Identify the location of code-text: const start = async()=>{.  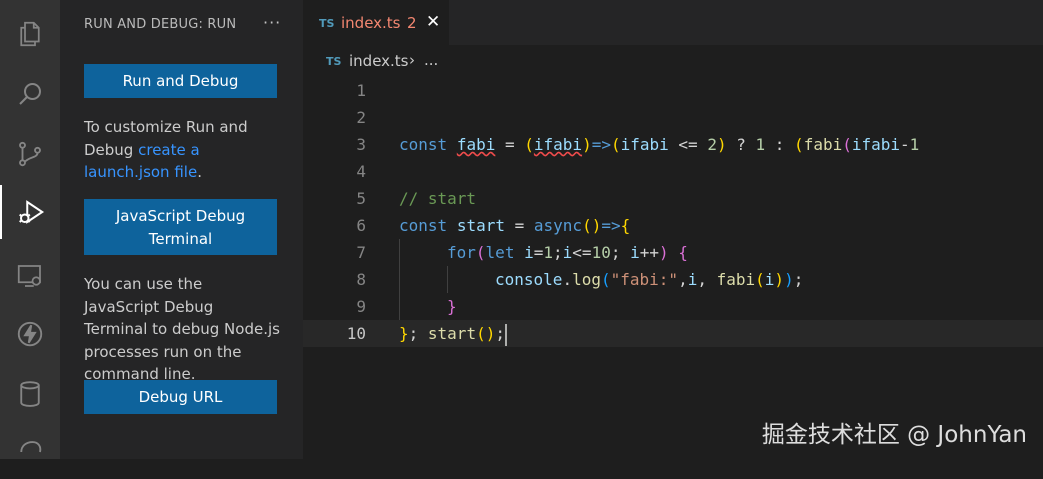
(515, 225).